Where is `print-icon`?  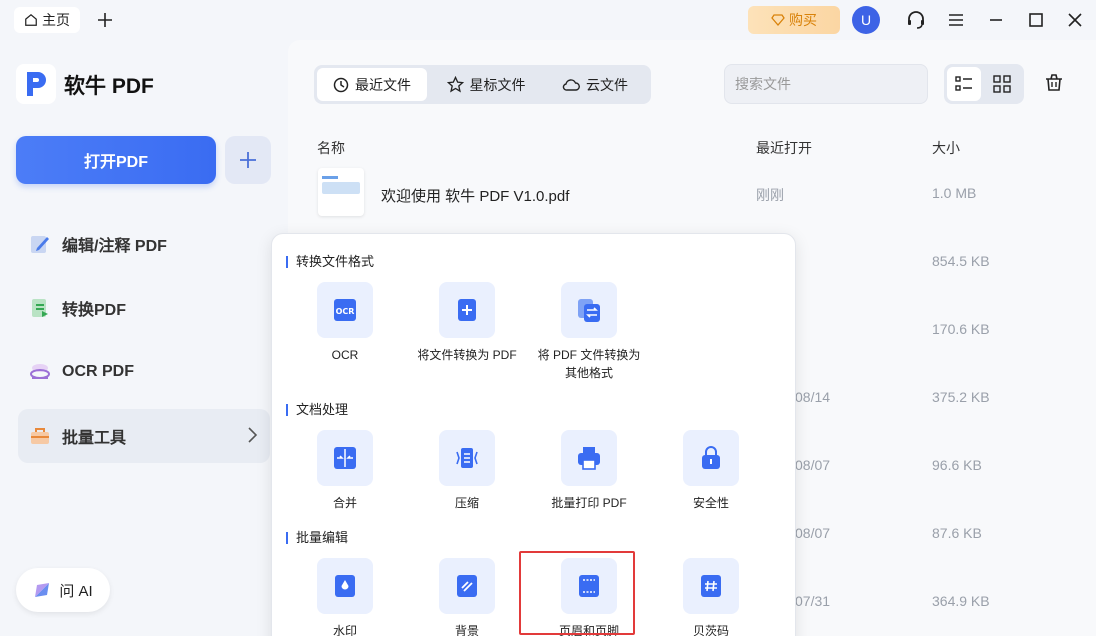 print-icon is located at coordinates (589, 458).